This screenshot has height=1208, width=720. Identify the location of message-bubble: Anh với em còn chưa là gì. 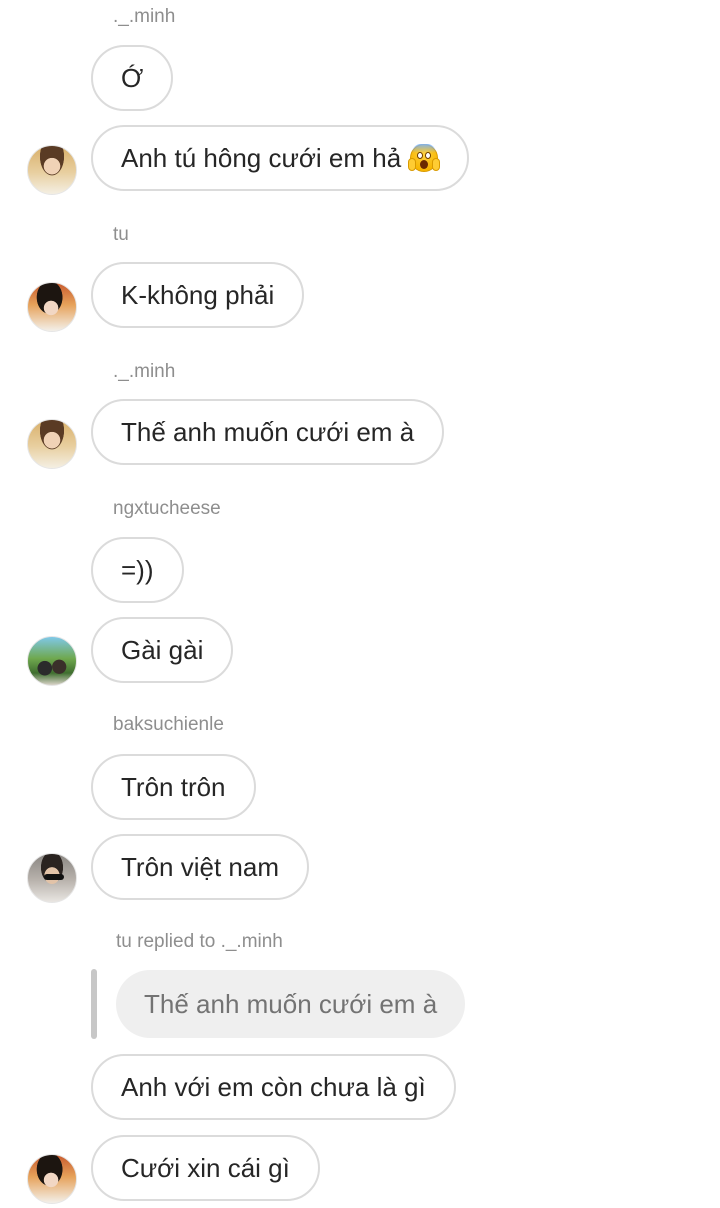
(273, 1087).